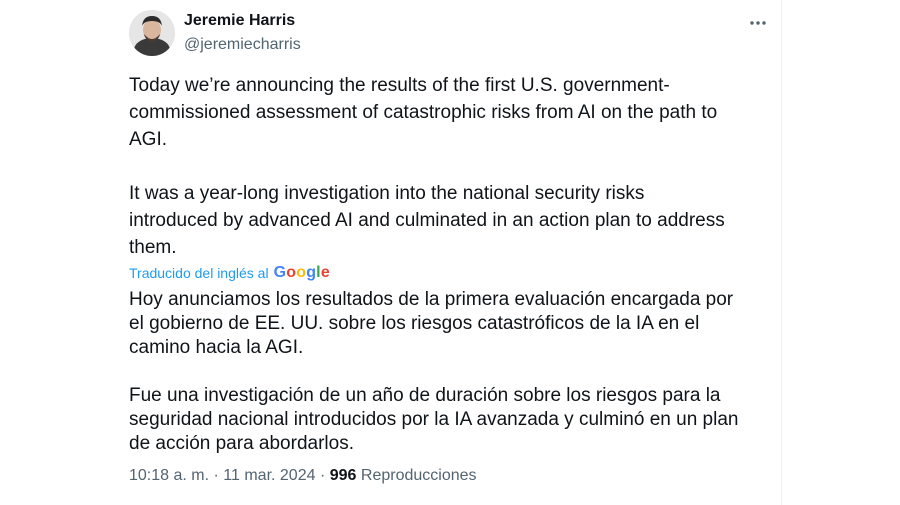 The width and height of the screenshot is (900, 505). What do you see at coordinates (301, 272) in the screenshot?
I see `google-logo: Google` at bounding box center [301, 272].